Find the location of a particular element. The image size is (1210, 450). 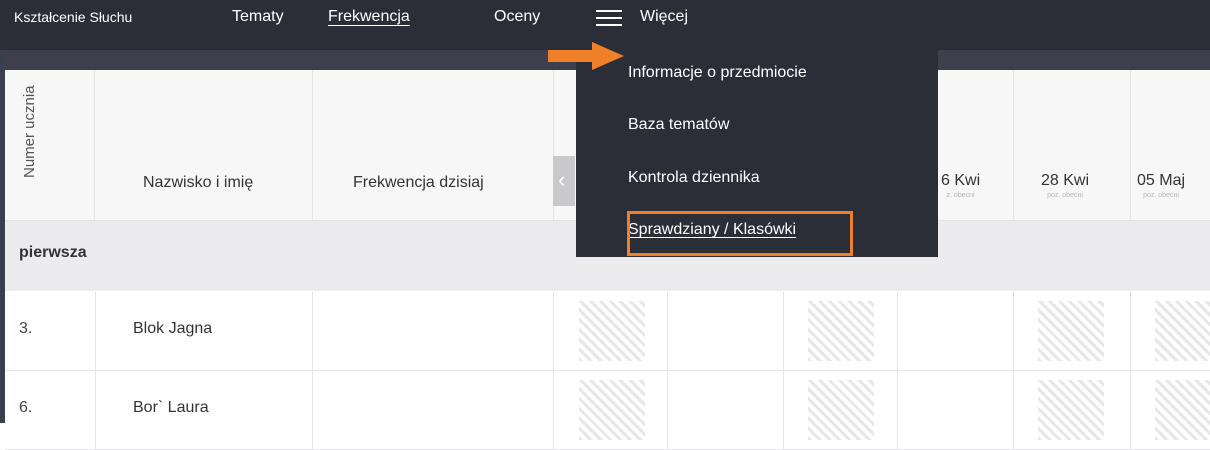

hamburger-icon is located at coordinates (609, 18).